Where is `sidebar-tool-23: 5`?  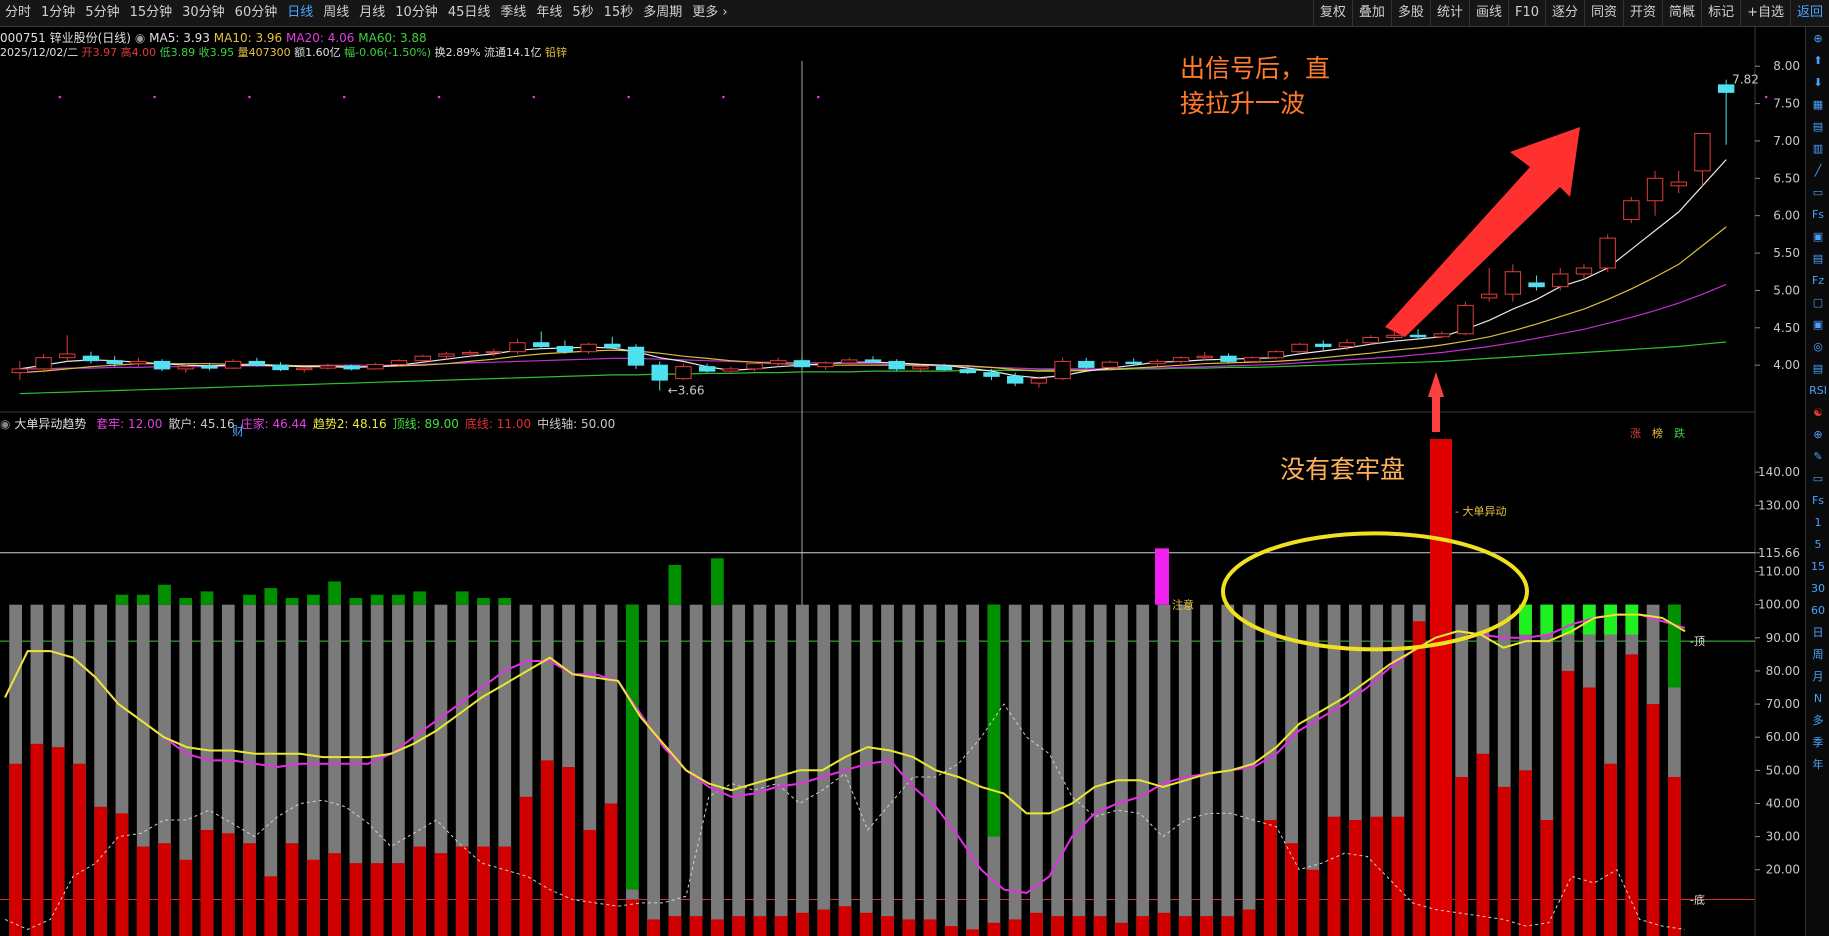 sidebar-tool-23: 5 is located at coordinates (1817, 544).